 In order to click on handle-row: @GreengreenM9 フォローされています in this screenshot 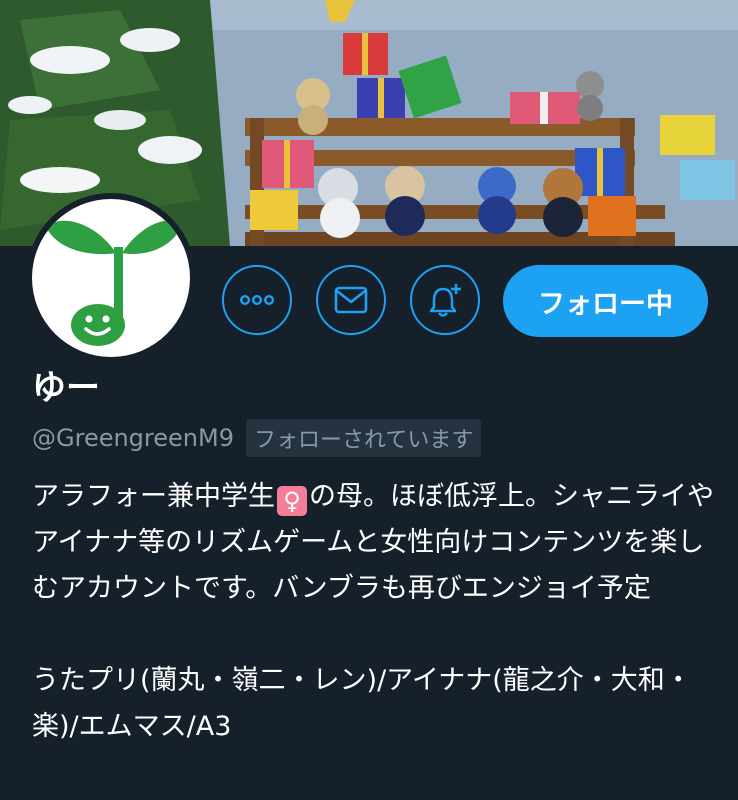, I will do `click(257, 438)`.